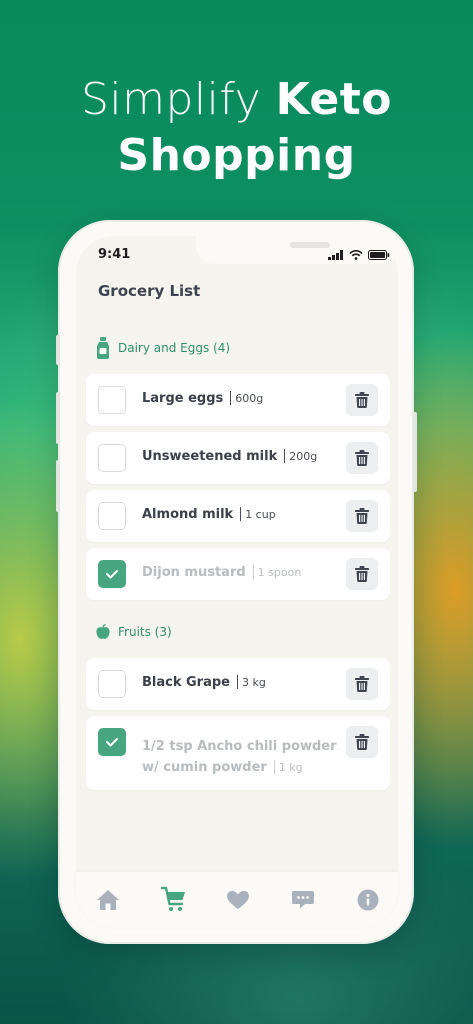 The width and height of the screenshot is (473, 1024). What do you see at coordinates (236, 155) in the screenshot?
I see `headline-line2: Shopping` at bounding box center [236, 155].